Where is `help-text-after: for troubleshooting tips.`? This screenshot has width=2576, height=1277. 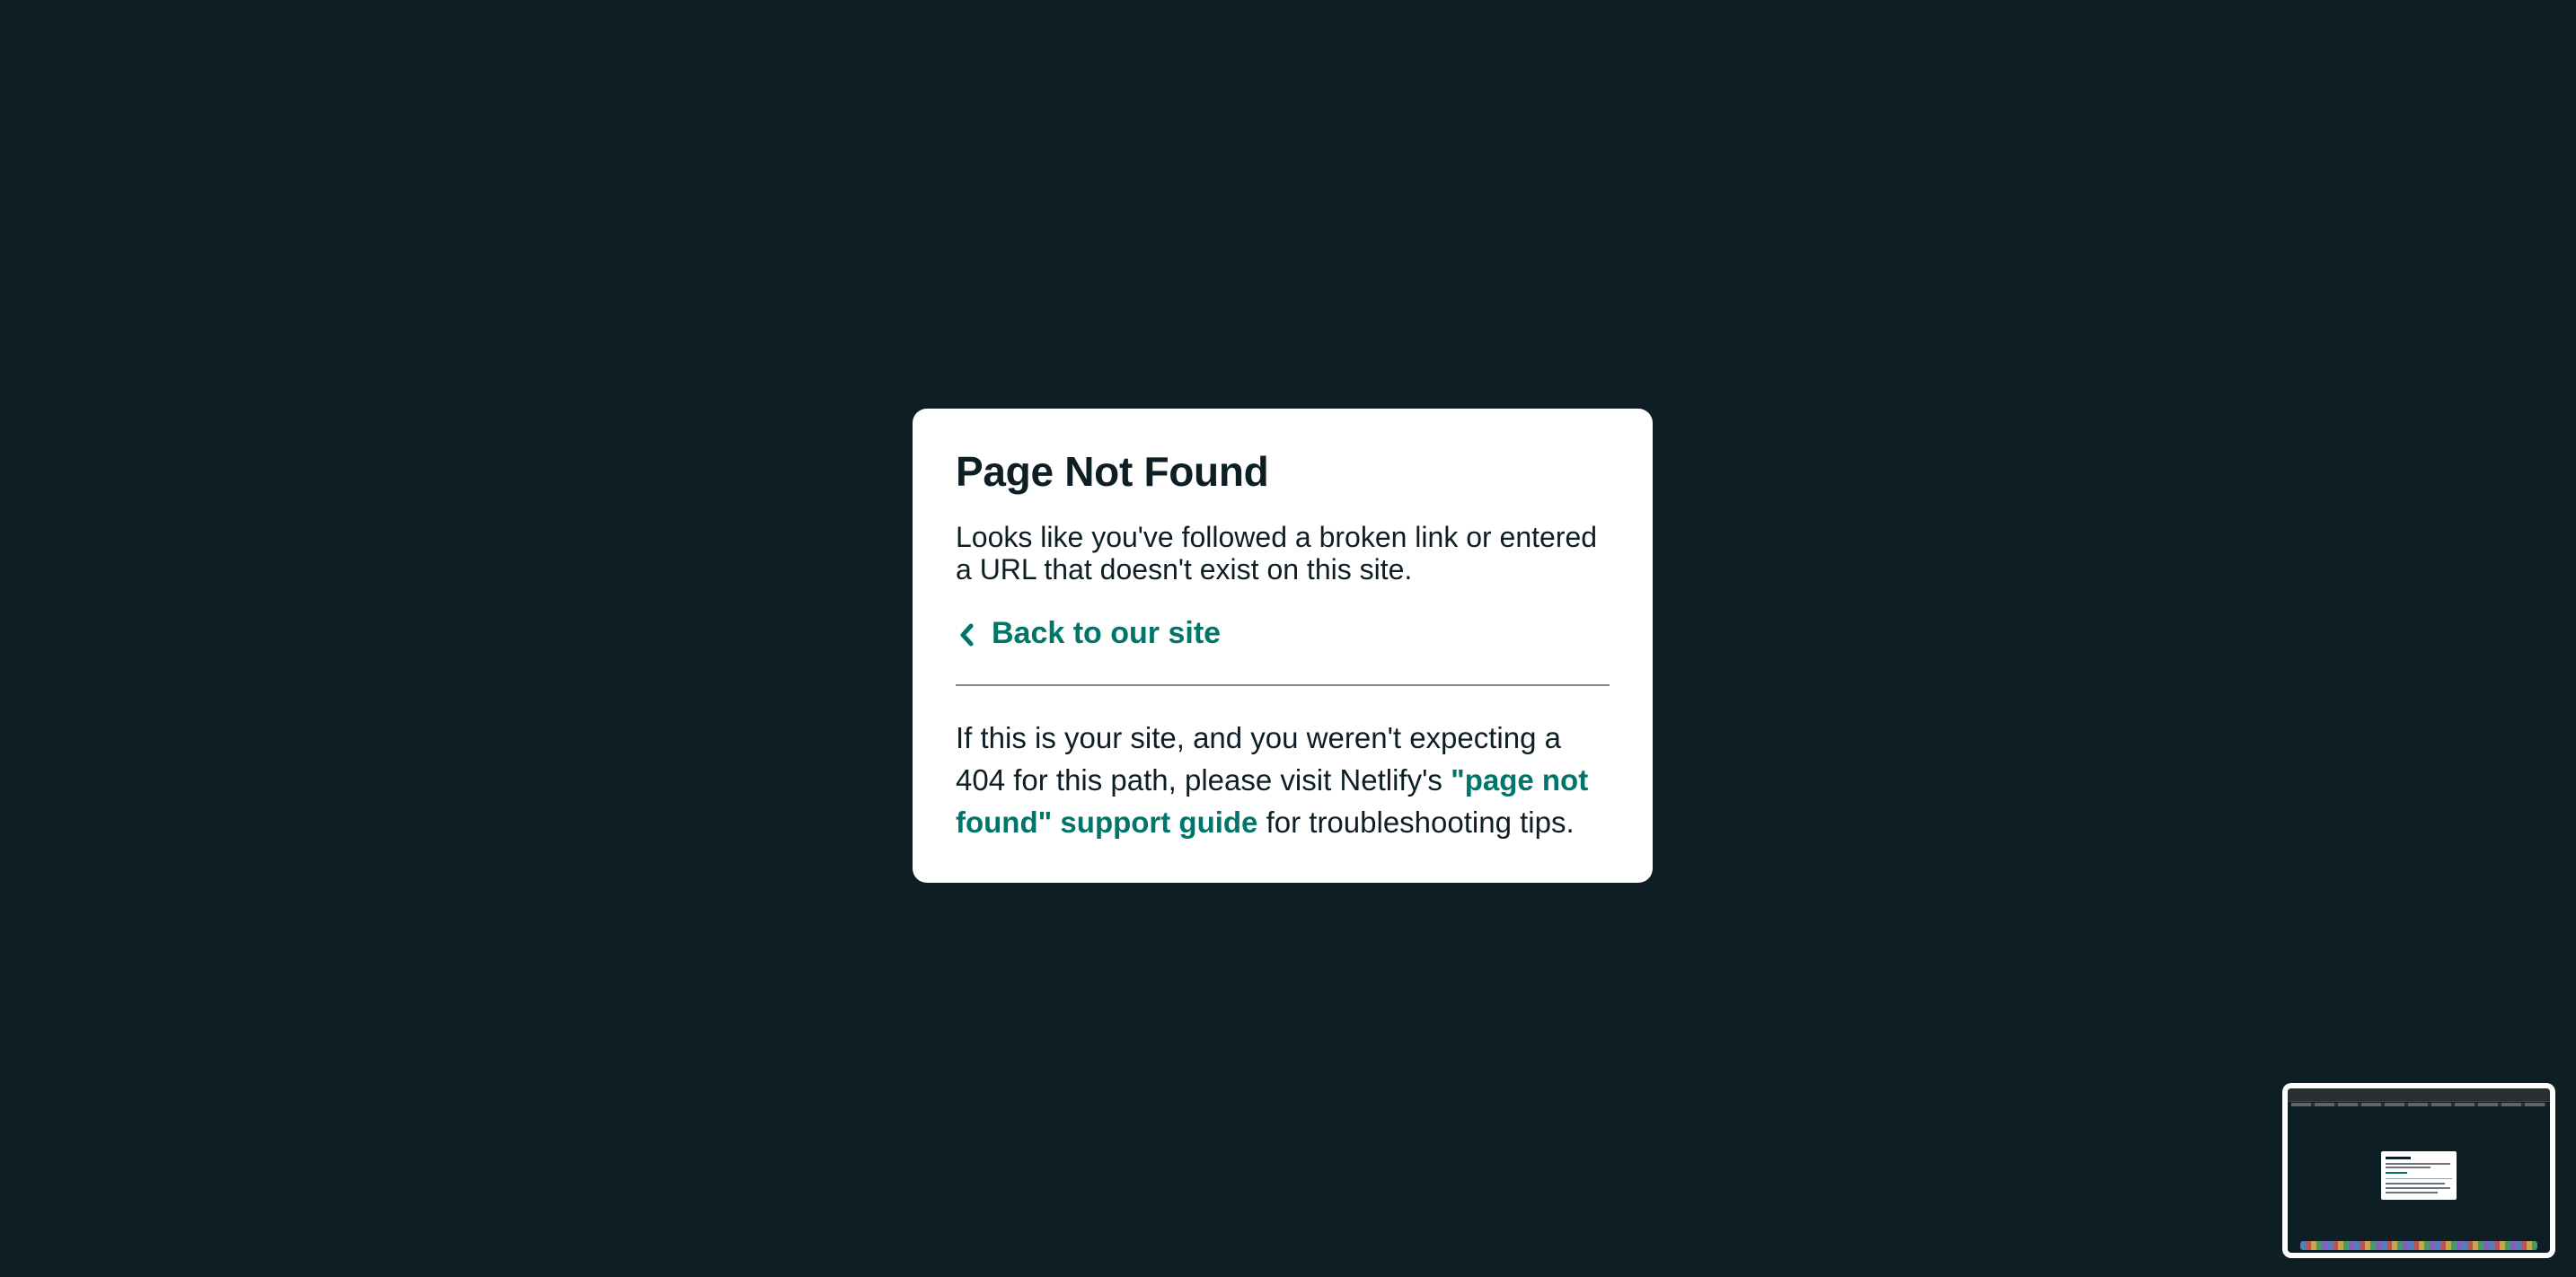 help-text-after: for troubleshooting tips. is located at coordinates (1416, 823).